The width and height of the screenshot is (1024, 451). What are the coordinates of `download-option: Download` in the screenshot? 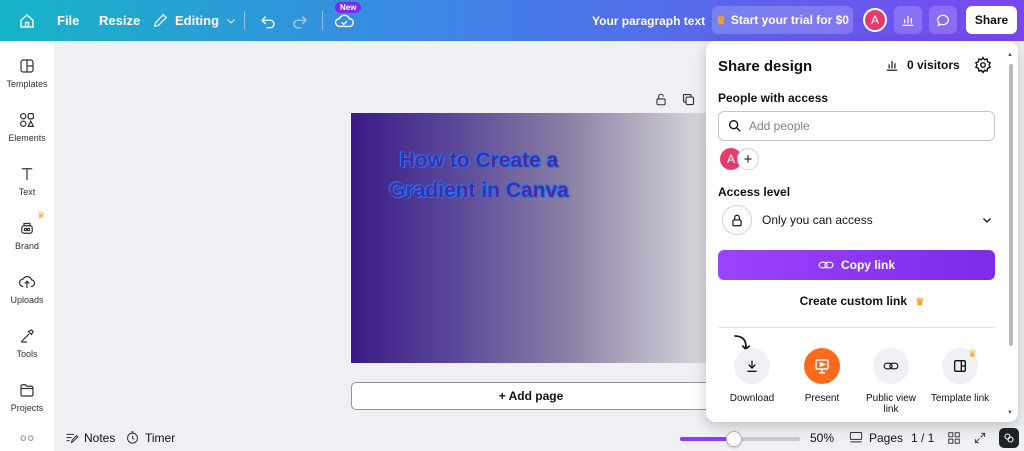 It's located at (752, 376).